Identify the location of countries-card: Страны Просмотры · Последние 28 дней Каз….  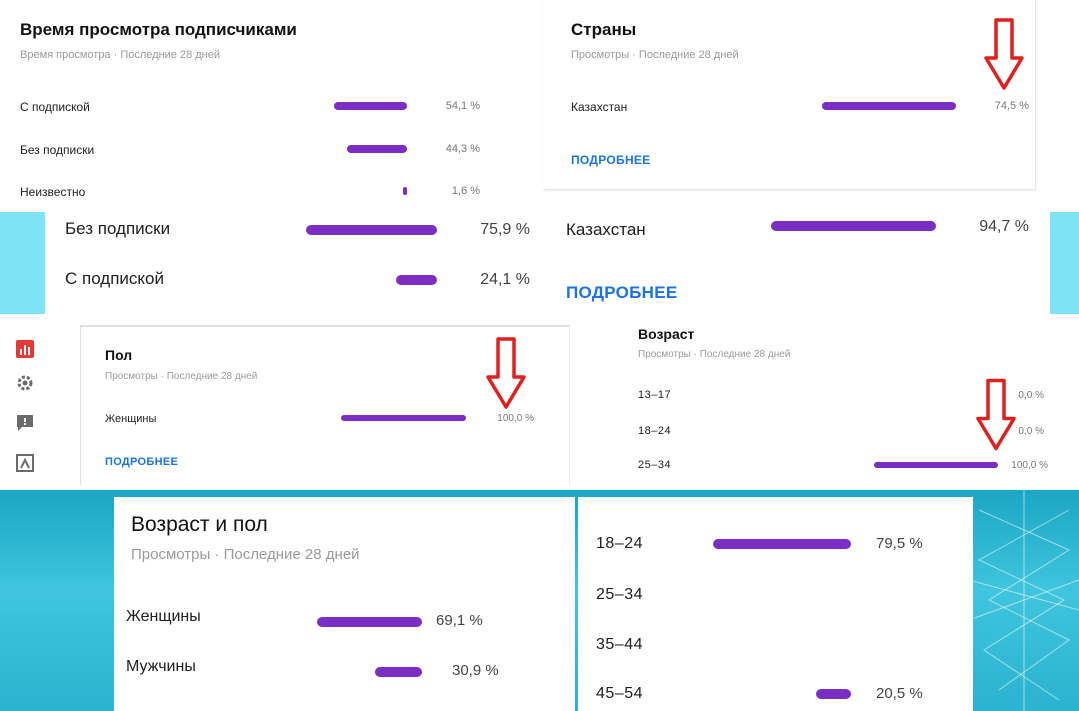
(789, 95).